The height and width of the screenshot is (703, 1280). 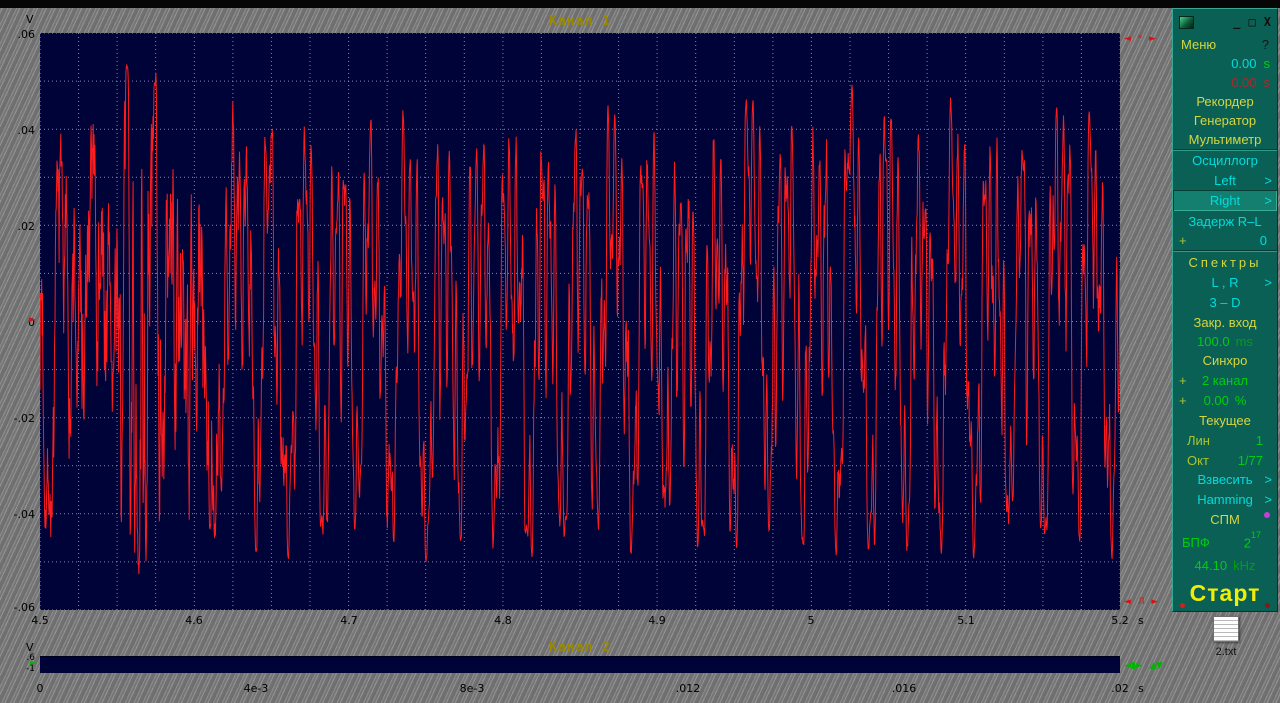 What do you see at coordinates (1225, 139) in the screenshot?
I see `multimeter-button: Мультиметр` at bounding box center [1225, 139].